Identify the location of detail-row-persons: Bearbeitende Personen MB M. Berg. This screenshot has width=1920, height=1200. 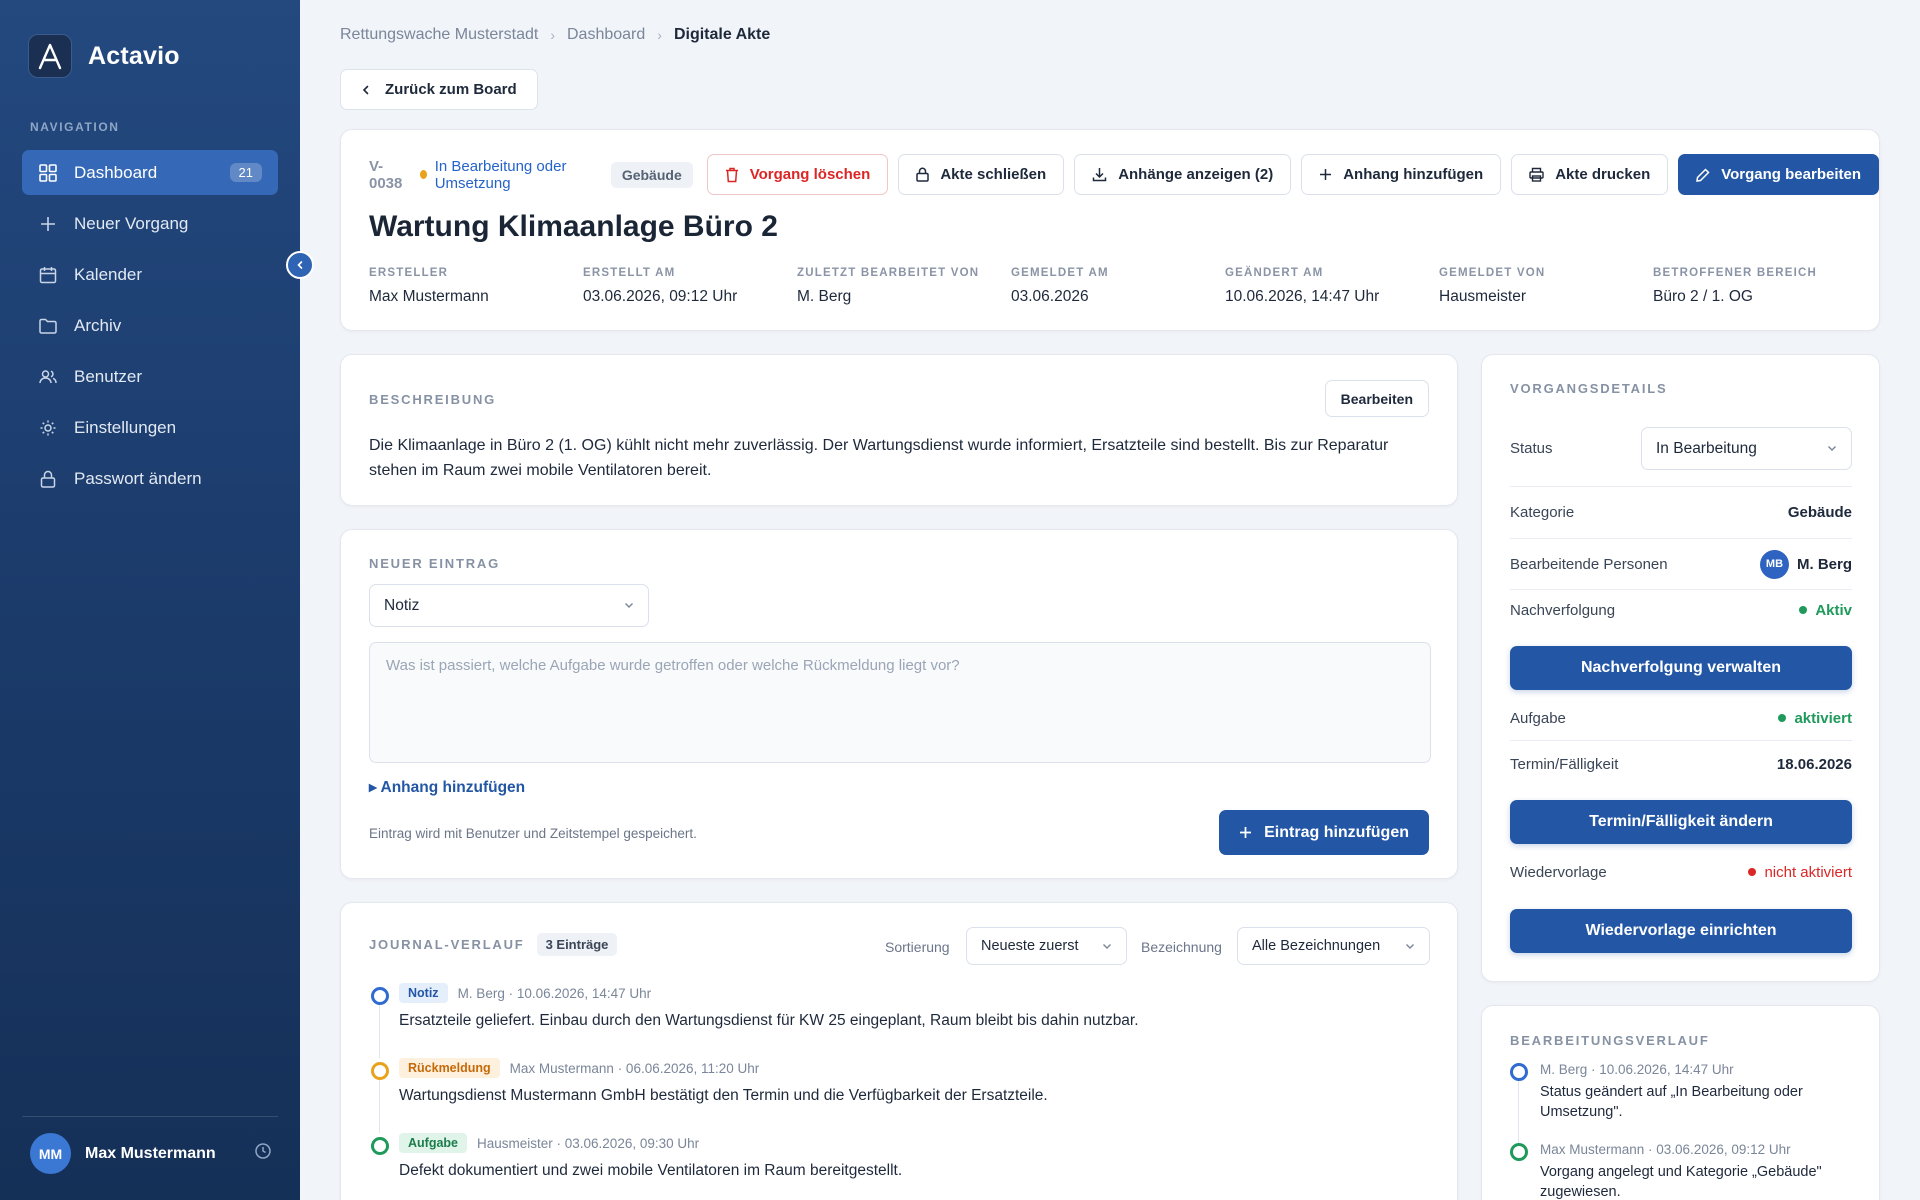
(1681, 564).